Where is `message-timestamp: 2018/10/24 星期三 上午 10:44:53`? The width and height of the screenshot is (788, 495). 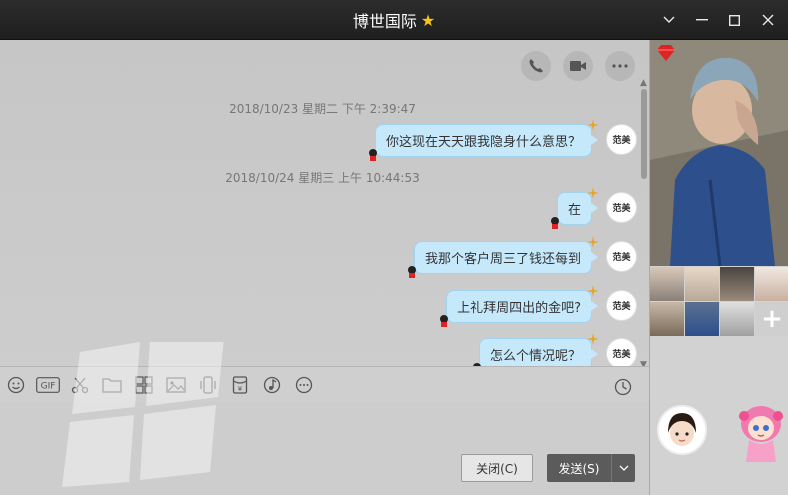 message-timestamp: 2018/10/24 星期三 上午 10:44:53 is located at coordinates (322, 178).